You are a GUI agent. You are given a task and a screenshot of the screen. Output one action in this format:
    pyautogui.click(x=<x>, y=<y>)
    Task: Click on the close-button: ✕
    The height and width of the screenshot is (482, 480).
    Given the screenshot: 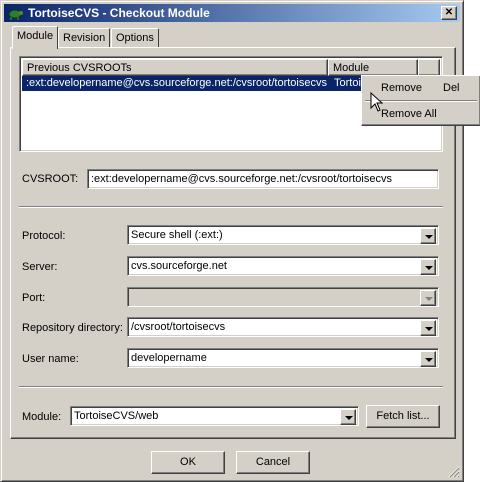 What is the action you would take?
    pyautogui.click(x=449, y=13)
    